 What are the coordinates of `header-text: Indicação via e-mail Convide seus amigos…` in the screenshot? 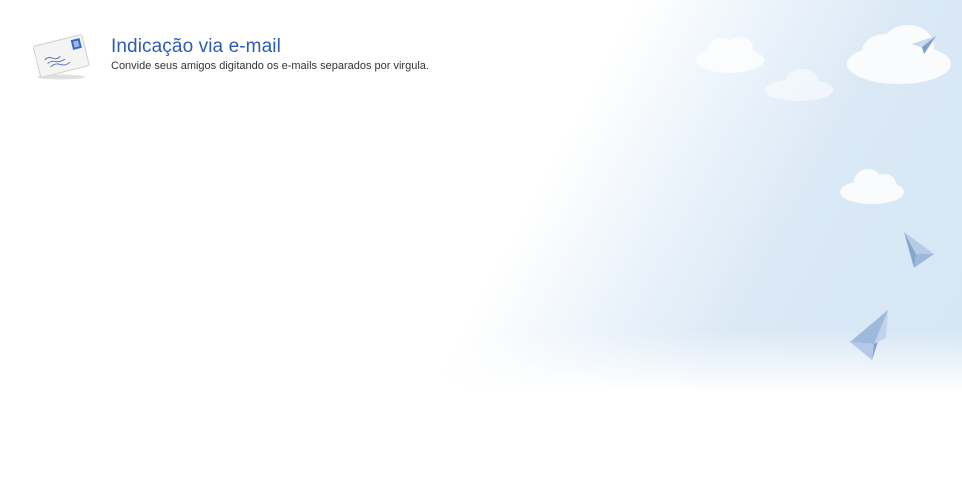 It's located at (270, 51).